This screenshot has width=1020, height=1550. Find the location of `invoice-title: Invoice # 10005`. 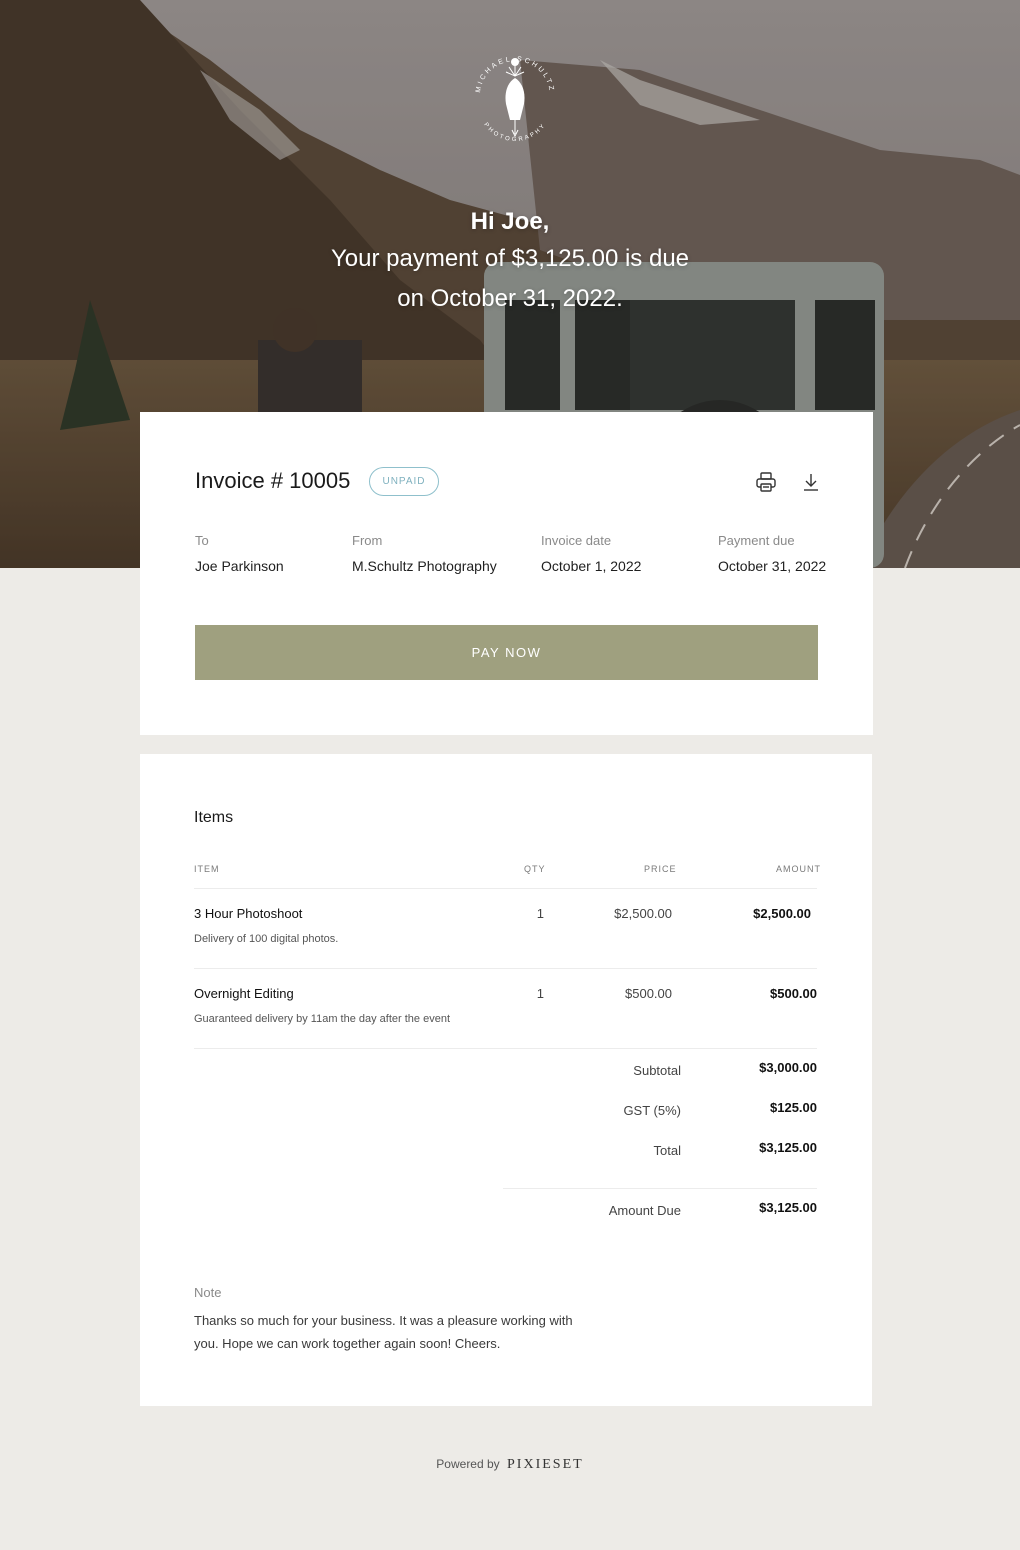

invoice-title: Invoice # 10005 is located at coordinates (273, 480).